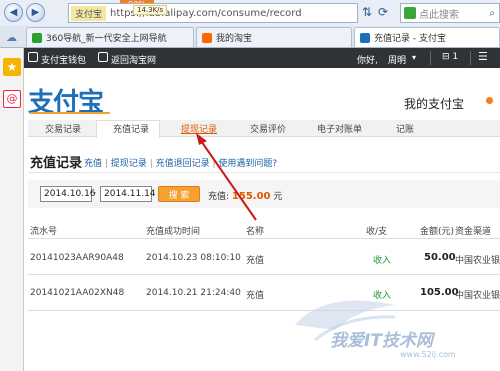 This screenshot has height=371, width=500. I want to click on watermark-text: 我爱IT技术网, so click(381, 341).